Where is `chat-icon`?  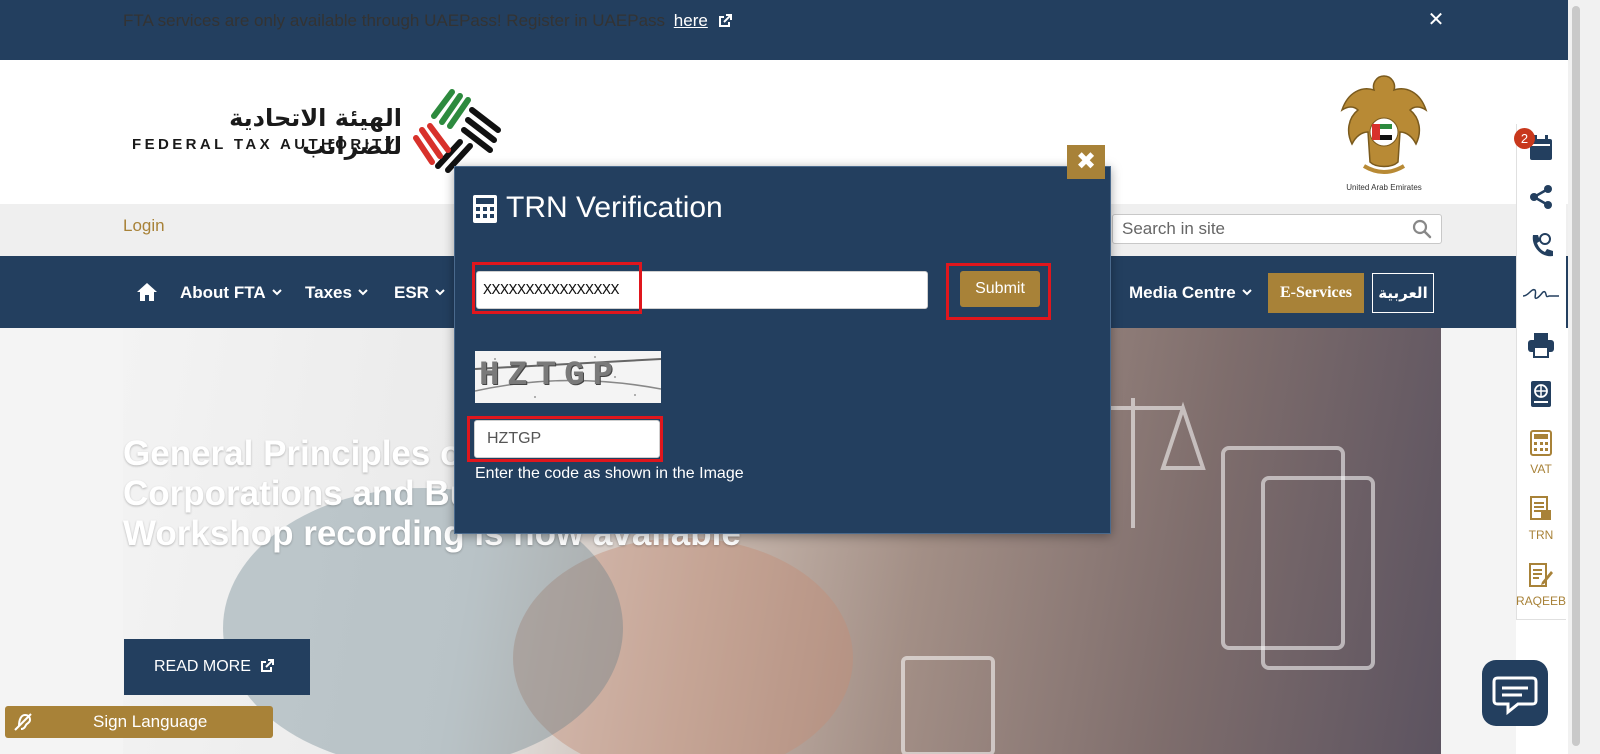
chat-icon is located at coordinates (1515, 696).